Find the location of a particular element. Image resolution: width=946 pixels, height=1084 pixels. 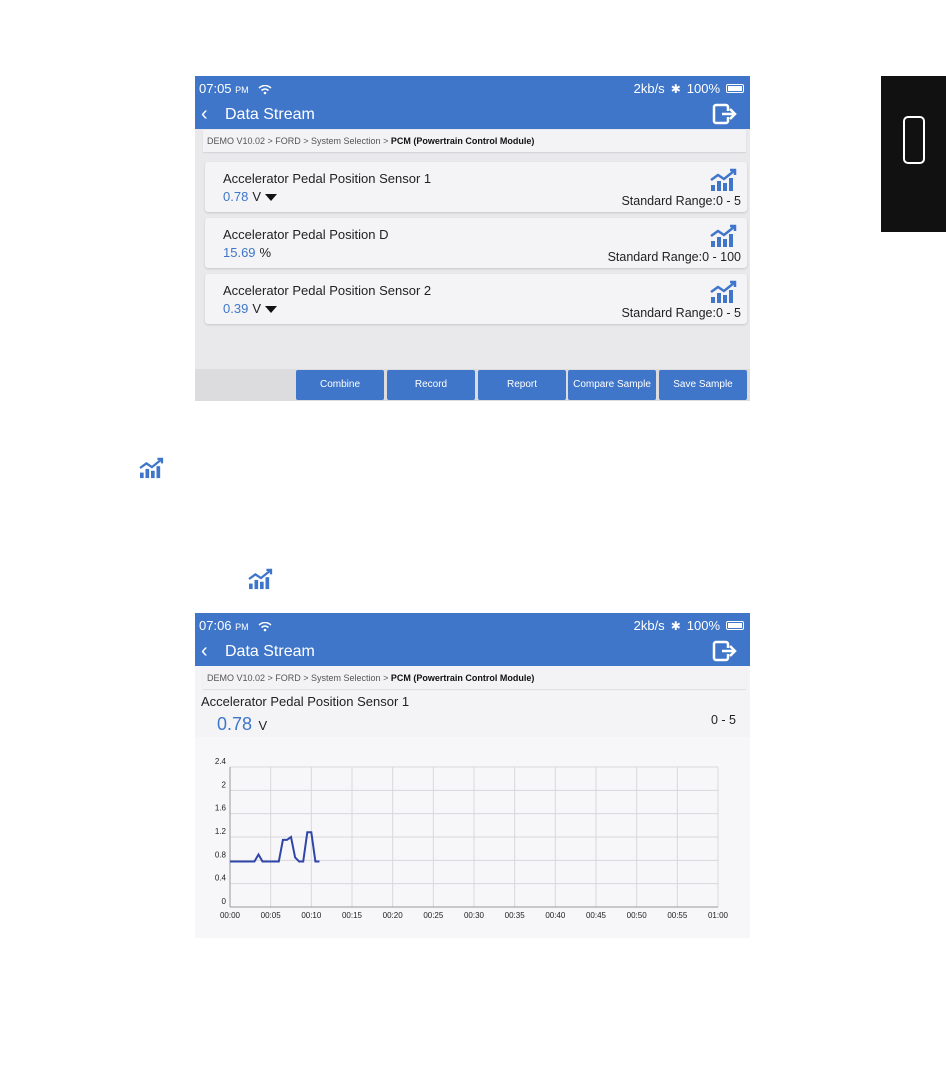

x-tick-label: 00:25 is located at coordinates (433, 915).